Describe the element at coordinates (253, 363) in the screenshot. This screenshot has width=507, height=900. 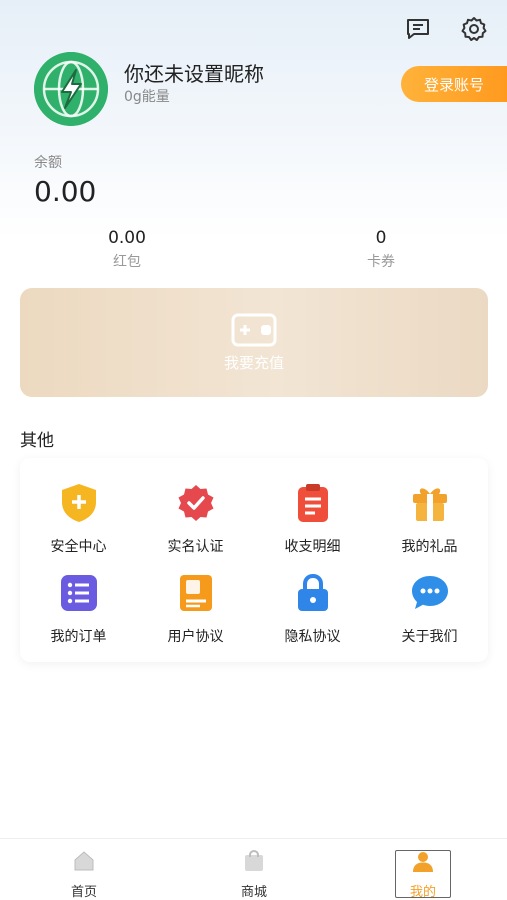
I see `recharge-label: 我要充值` at that location.